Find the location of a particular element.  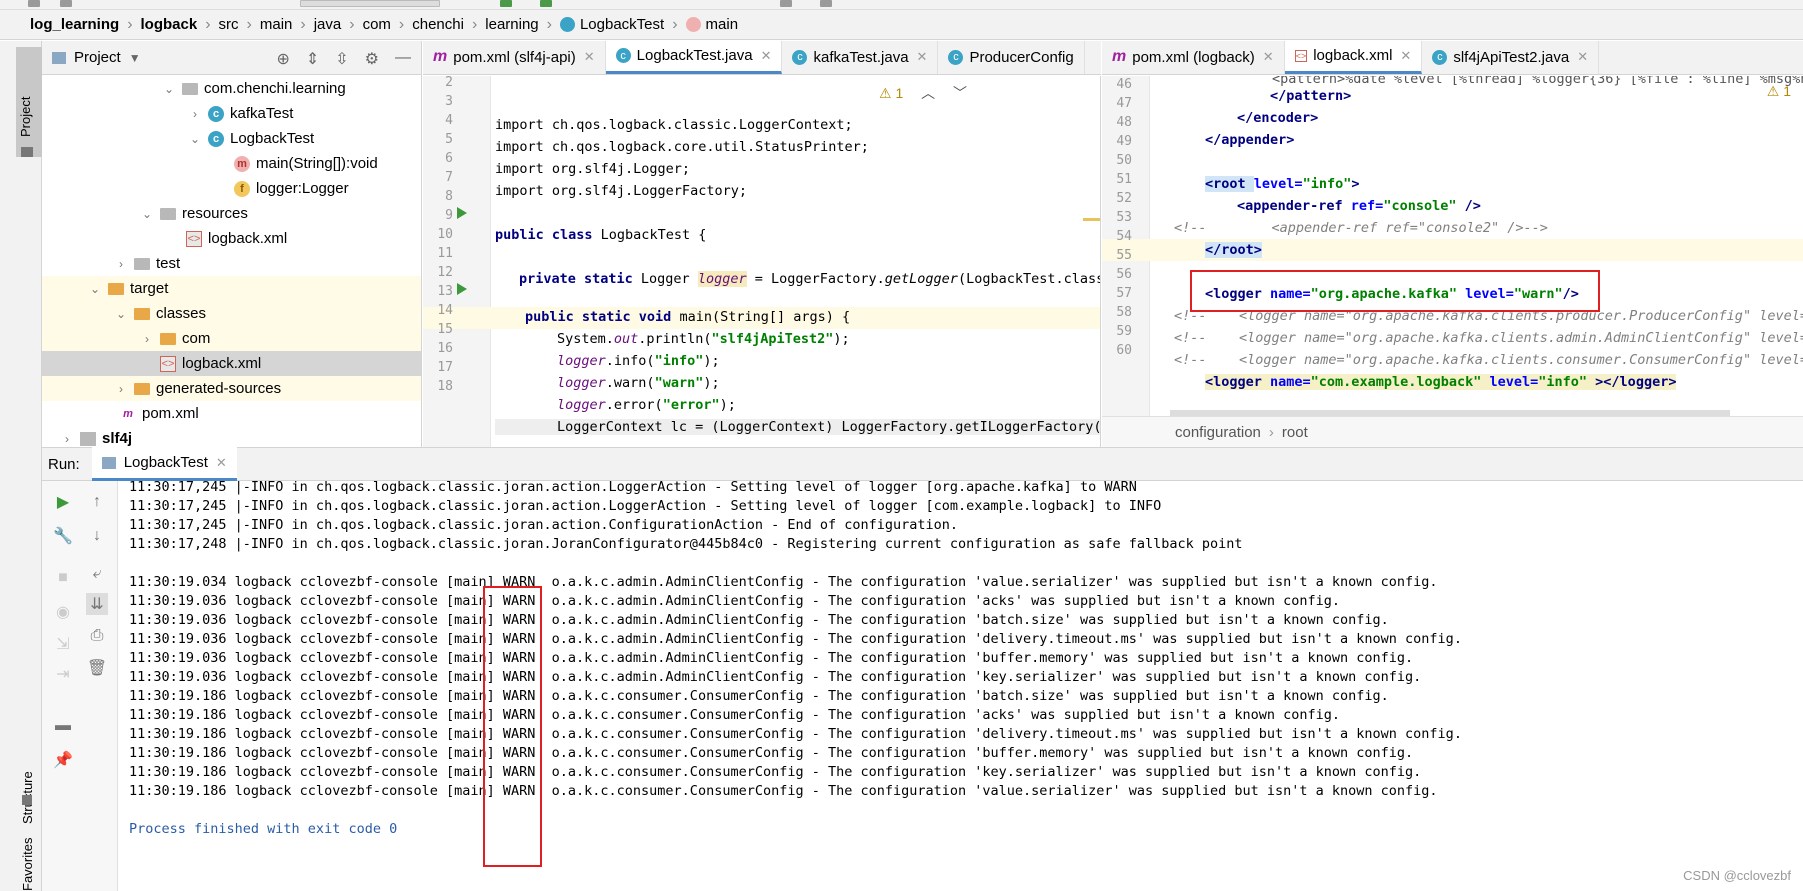

editor-tab: c ProducerConfig is located at coordinates (1011, 57).